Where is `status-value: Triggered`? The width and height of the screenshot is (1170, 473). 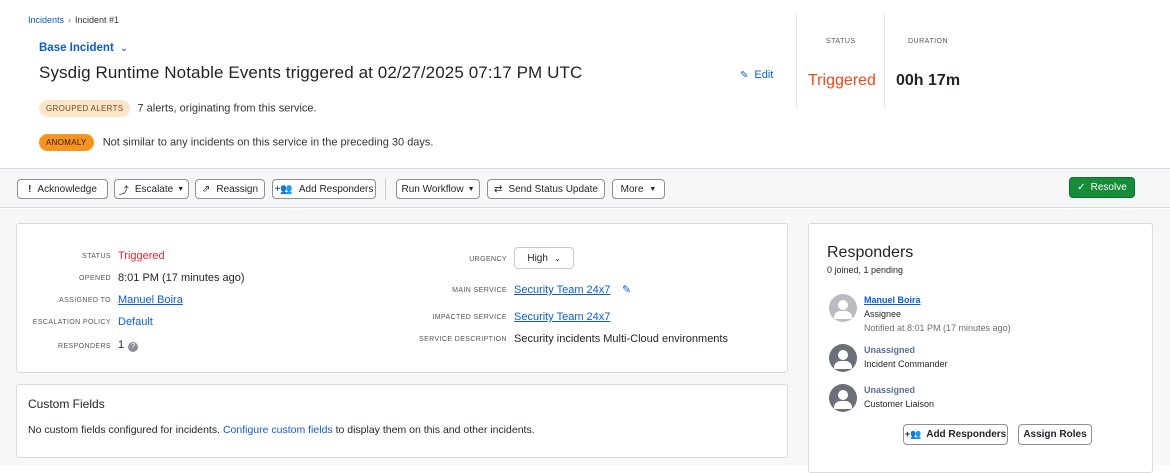 status-value: Triggered is located at coordinates (141, 256).